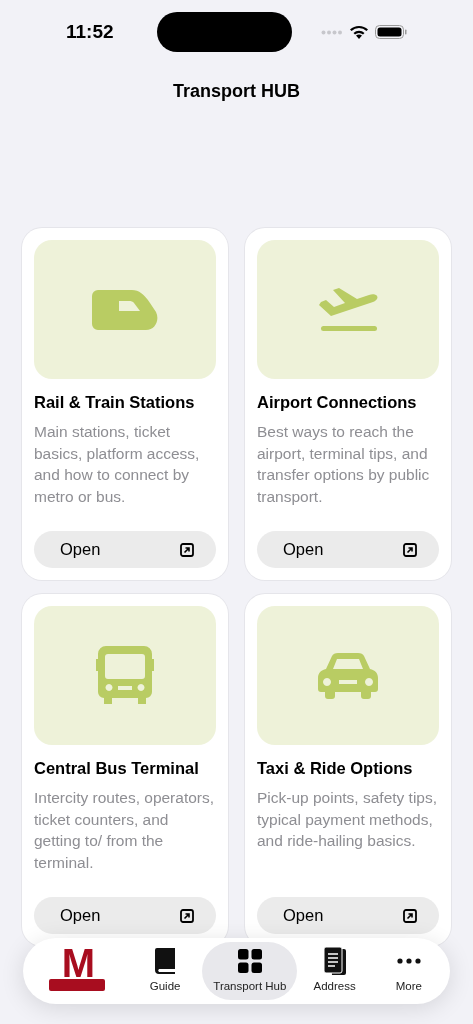  What do you see at coordinates (236, 91) in the screenshot?
I see `page-title: Transport HUB` at bounding box center [236, 91].